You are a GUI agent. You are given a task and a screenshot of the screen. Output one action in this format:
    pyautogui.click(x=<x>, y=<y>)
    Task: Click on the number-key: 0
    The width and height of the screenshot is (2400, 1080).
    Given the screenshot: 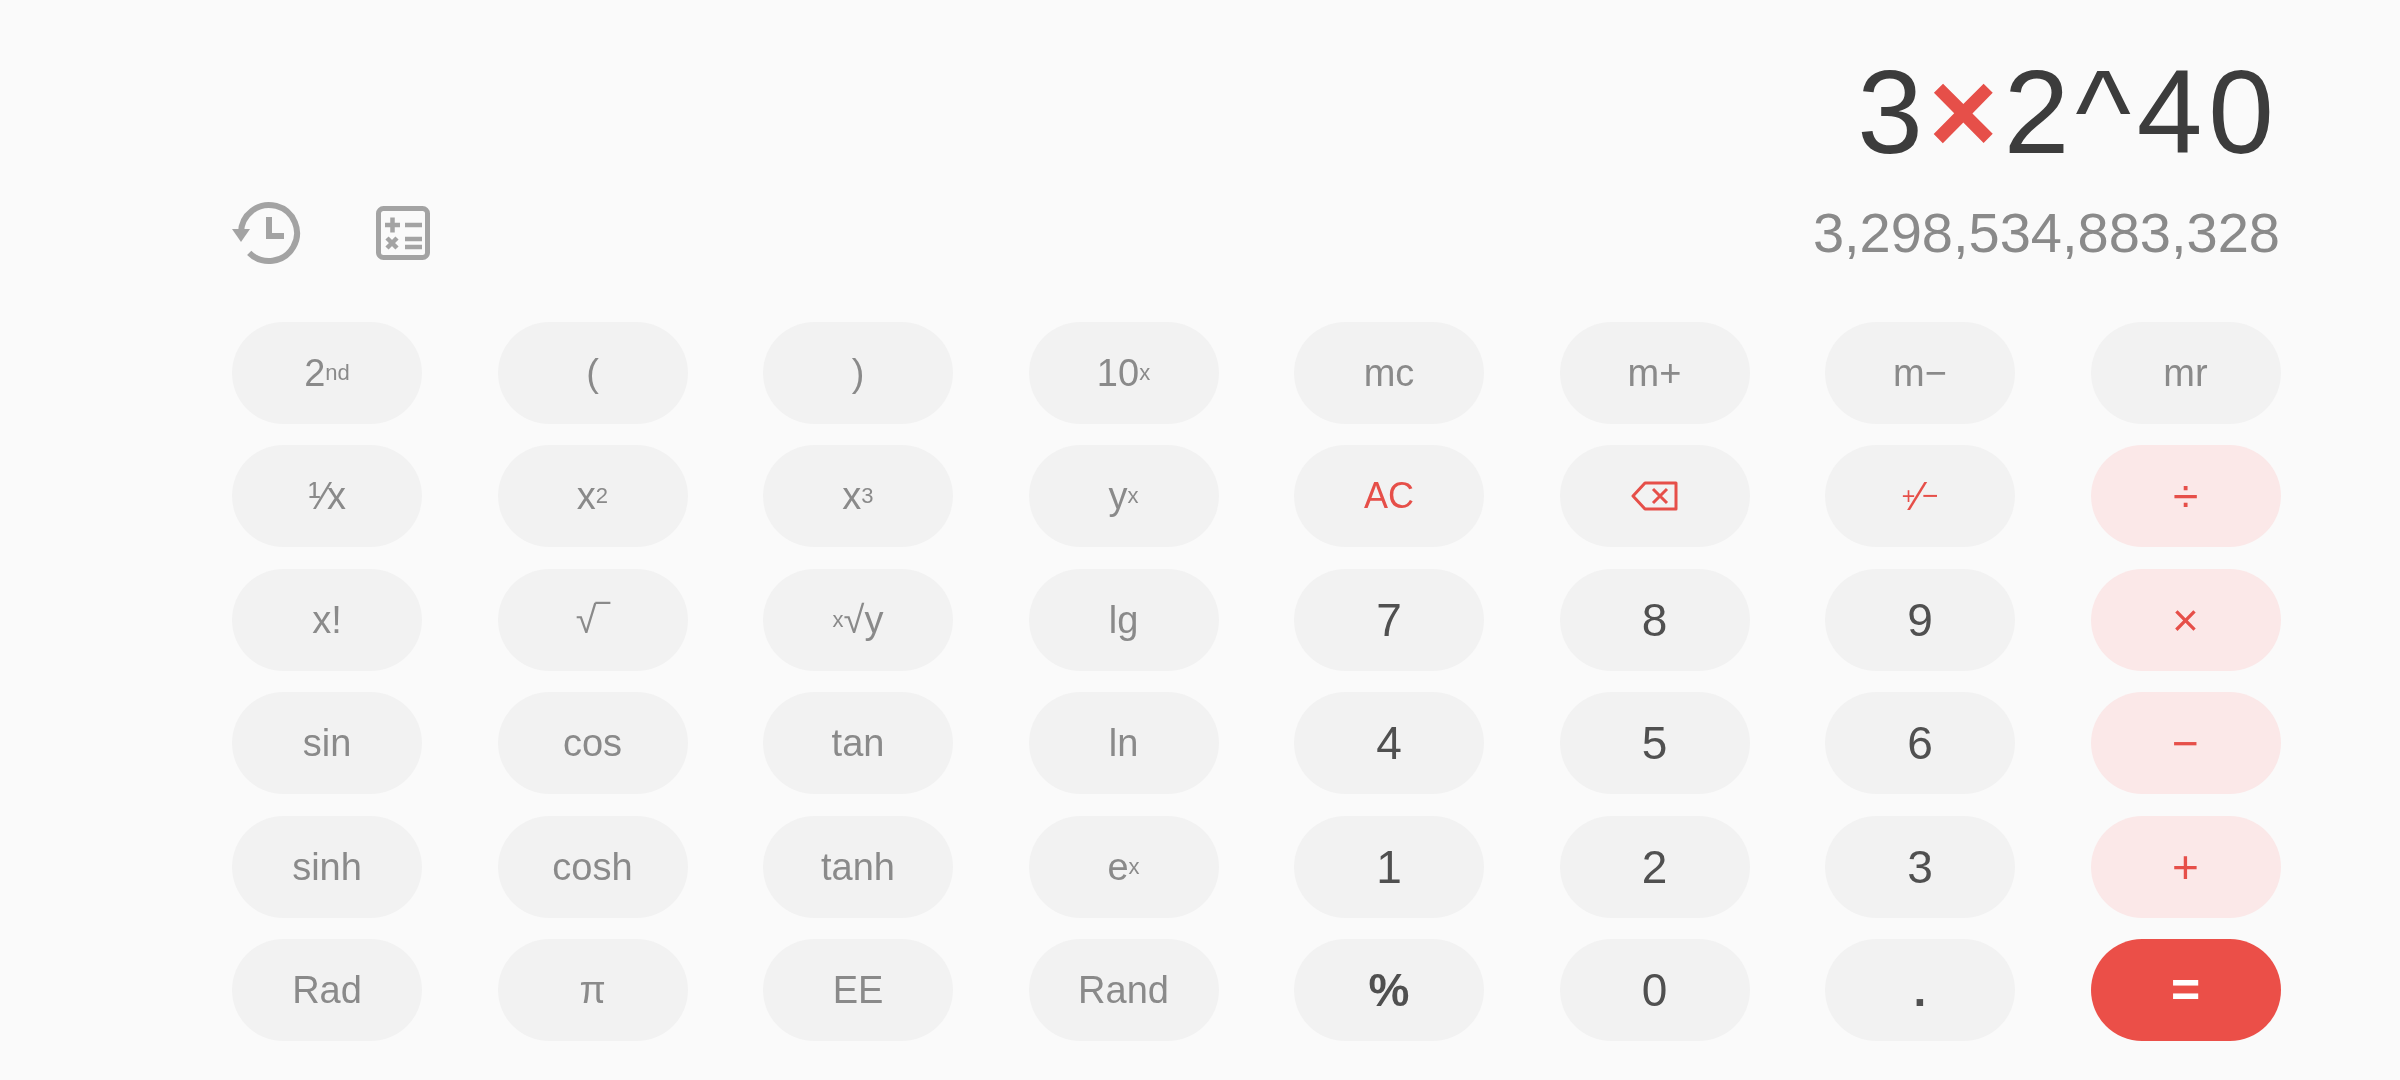 What is the action you would take?
    pyautogui.click(x=1654, y=989)
    